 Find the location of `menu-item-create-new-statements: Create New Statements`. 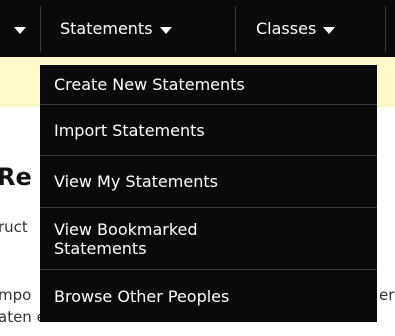

menu-item-create-new-statements: Create New Statements is located at coordinates (208, 85).